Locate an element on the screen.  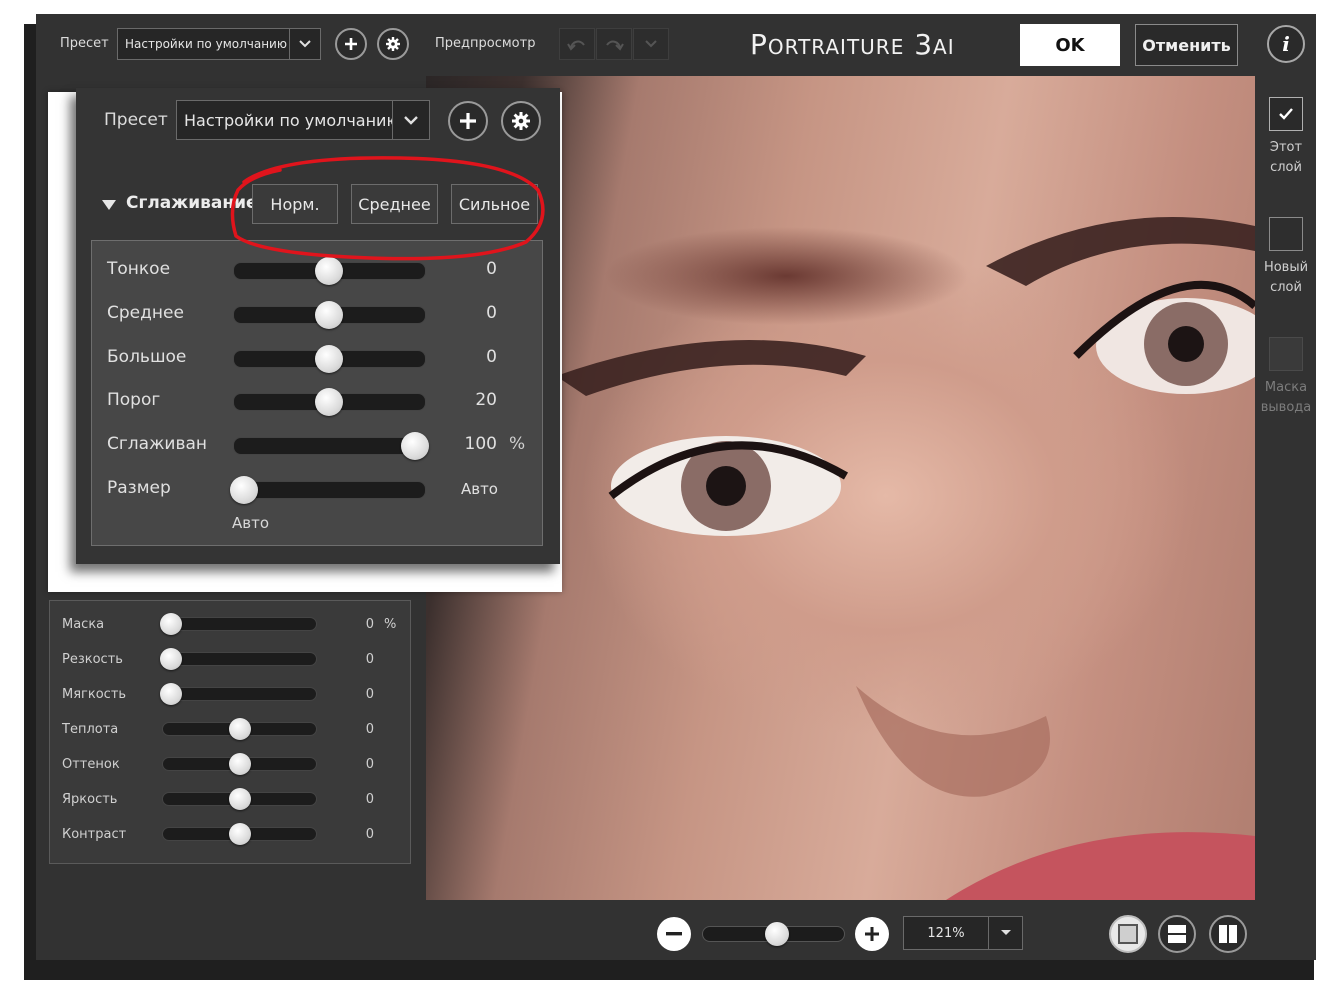
large-slider-knob is located at coordinates (329, 359).